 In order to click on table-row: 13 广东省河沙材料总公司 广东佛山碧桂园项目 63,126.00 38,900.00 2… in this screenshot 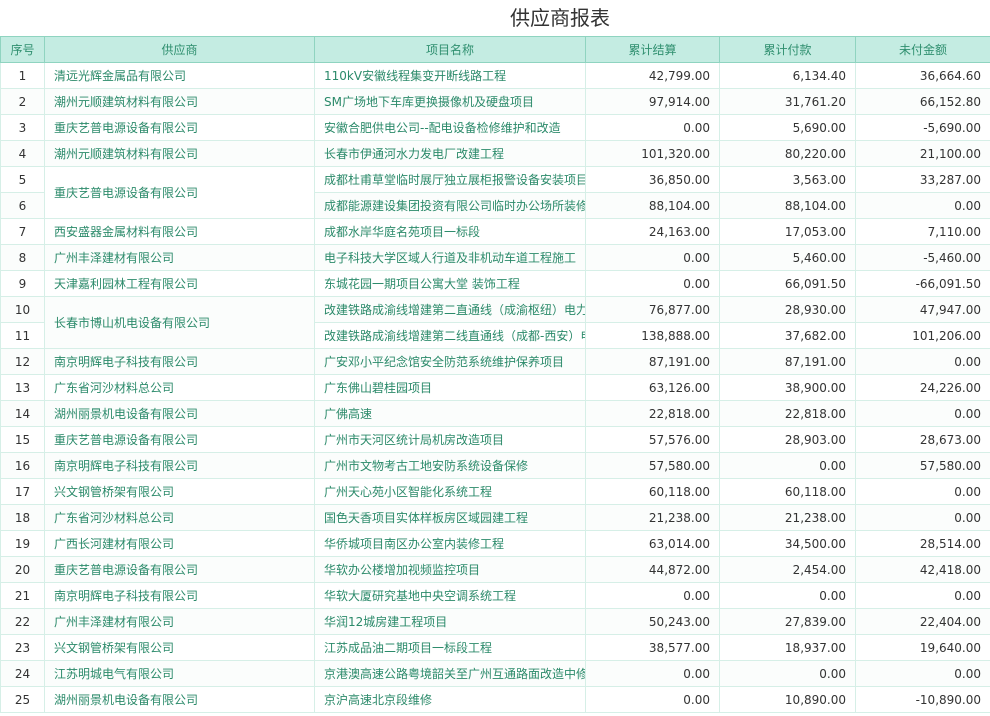, I will do `click(495, 387)`.